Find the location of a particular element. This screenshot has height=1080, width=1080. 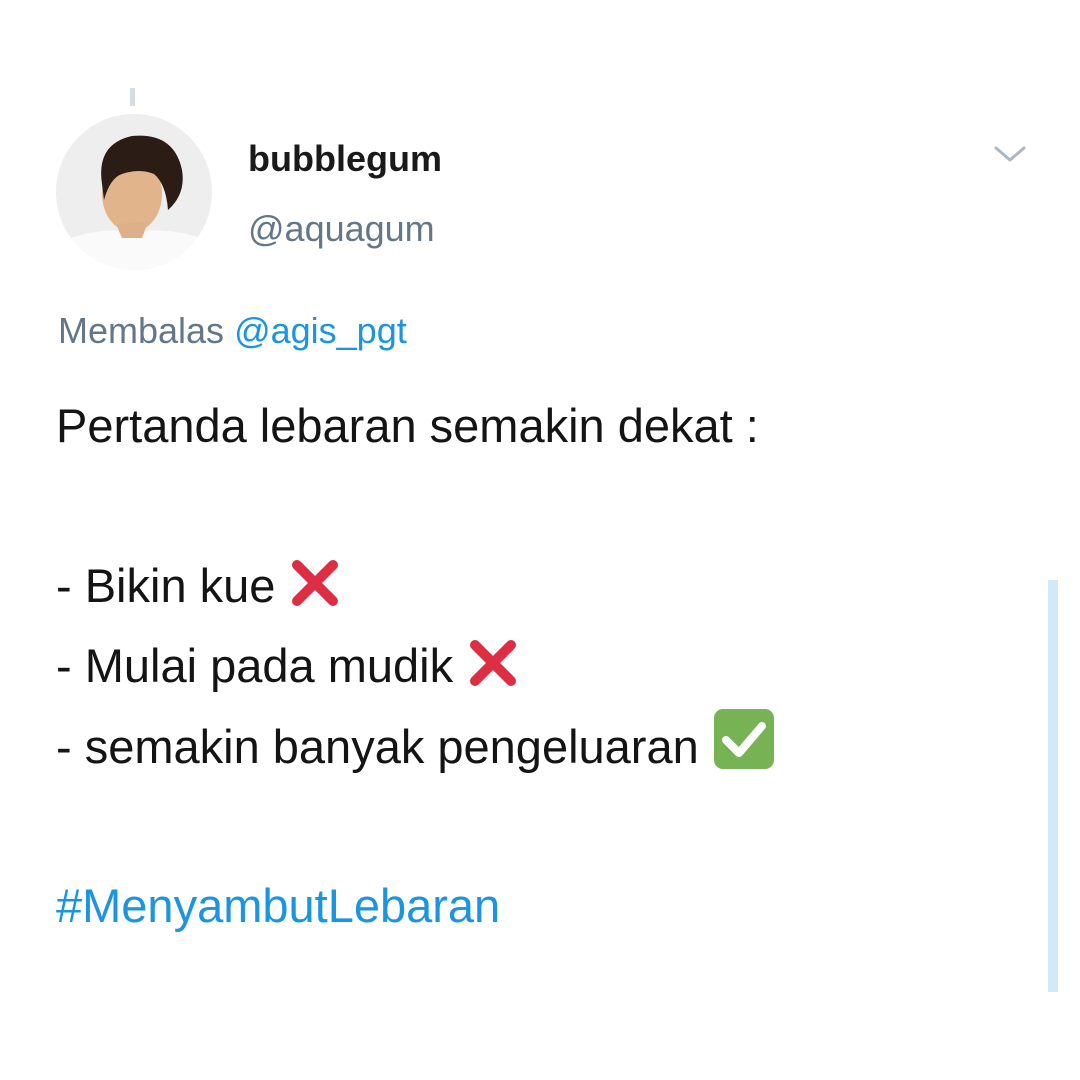

reply-prefix: Membalas is located at coordinates (141, 330).